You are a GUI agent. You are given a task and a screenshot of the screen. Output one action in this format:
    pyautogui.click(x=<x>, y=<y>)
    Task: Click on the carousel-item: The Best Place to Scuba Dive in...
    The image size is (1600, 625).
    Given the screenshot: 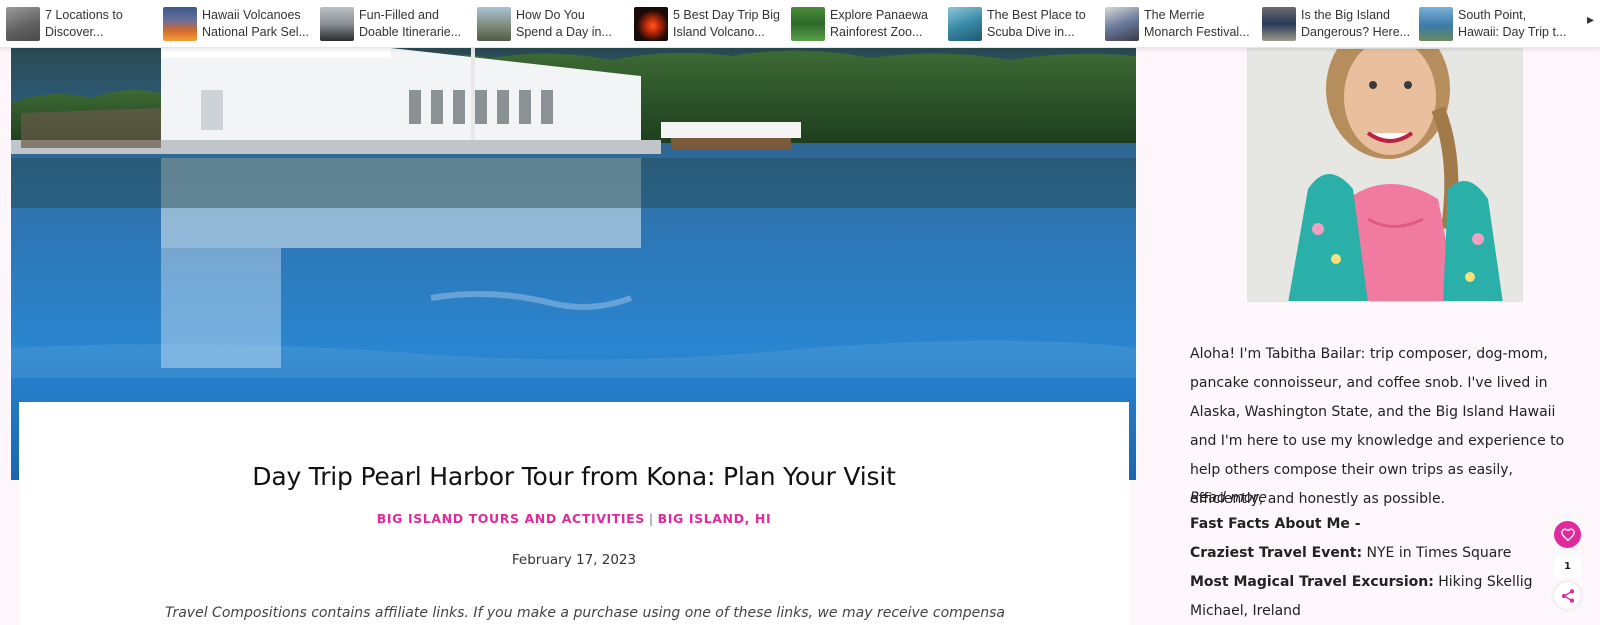 What is the action you would take?
    pyautogui.click(x=1024, y=24)
    